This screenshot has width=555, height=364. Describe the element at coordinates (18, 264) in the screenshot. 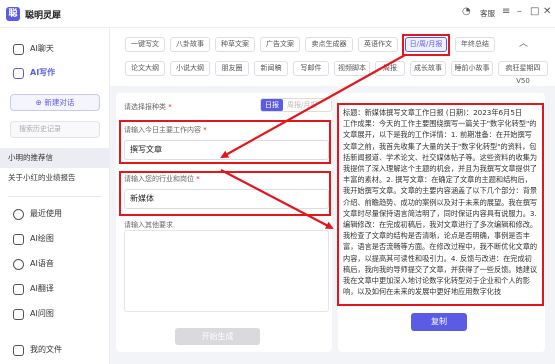

I see `microphone-icon` at that location.